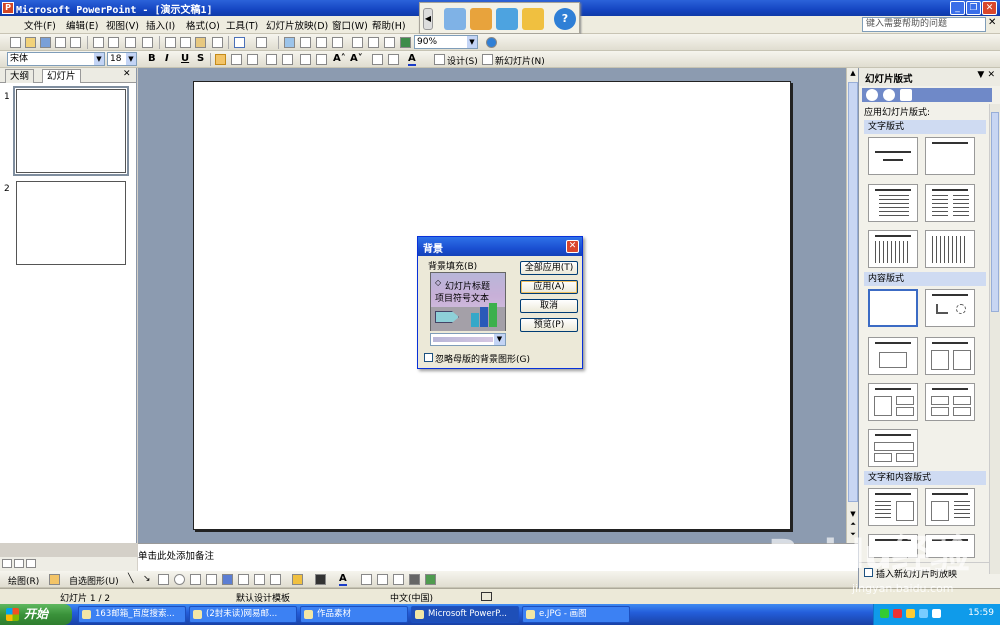  What do you see at coordinates (893, 156) in the screenshot?
I see `layout-title-slide` at bounding box center [893, 156].